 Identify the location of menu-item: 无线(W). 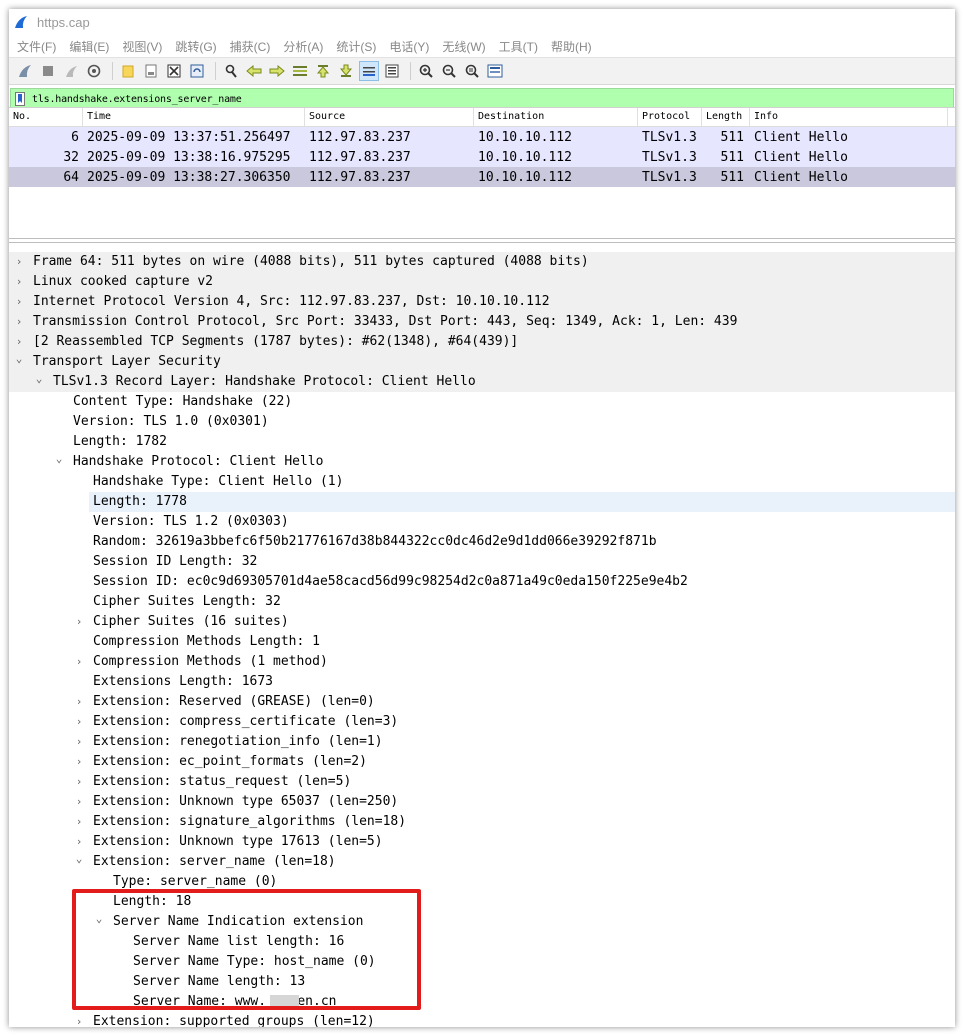
(463, 46).